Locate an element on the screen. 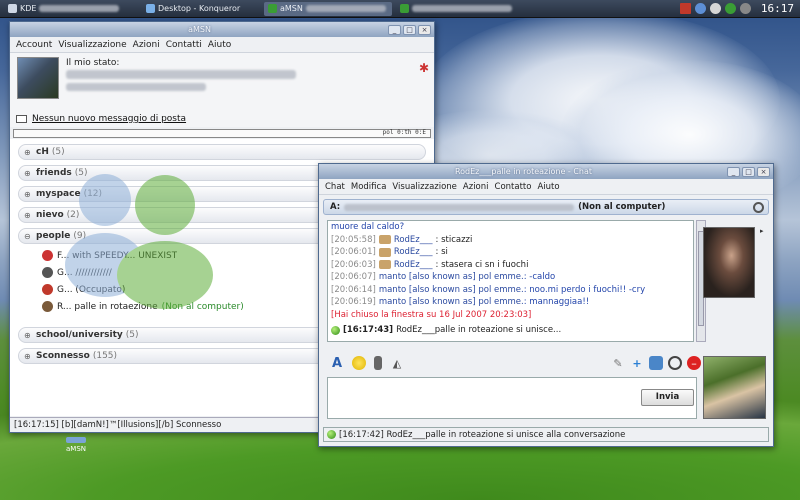 The width and height of the screenshot is (800, 500). menu-aiuto: Aiuto is located at coordinates (219, 45).